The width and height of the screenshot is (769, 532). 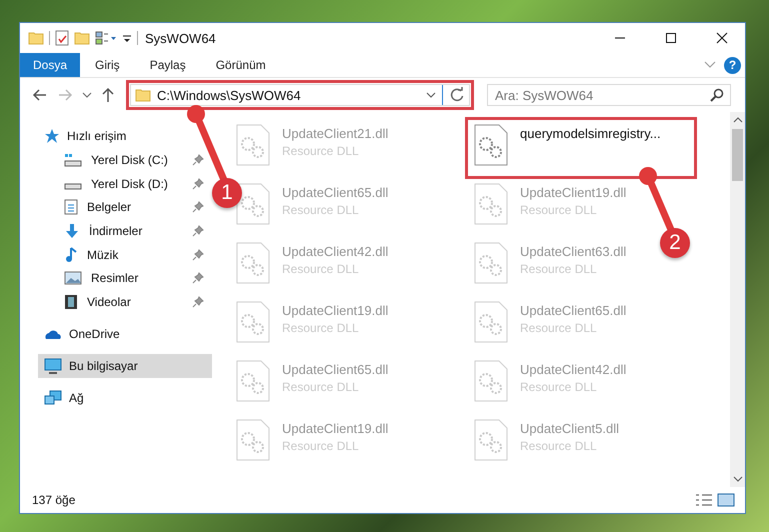 I want to click on file-name: UpdateClient5.dll, so click(x=570, y=428).